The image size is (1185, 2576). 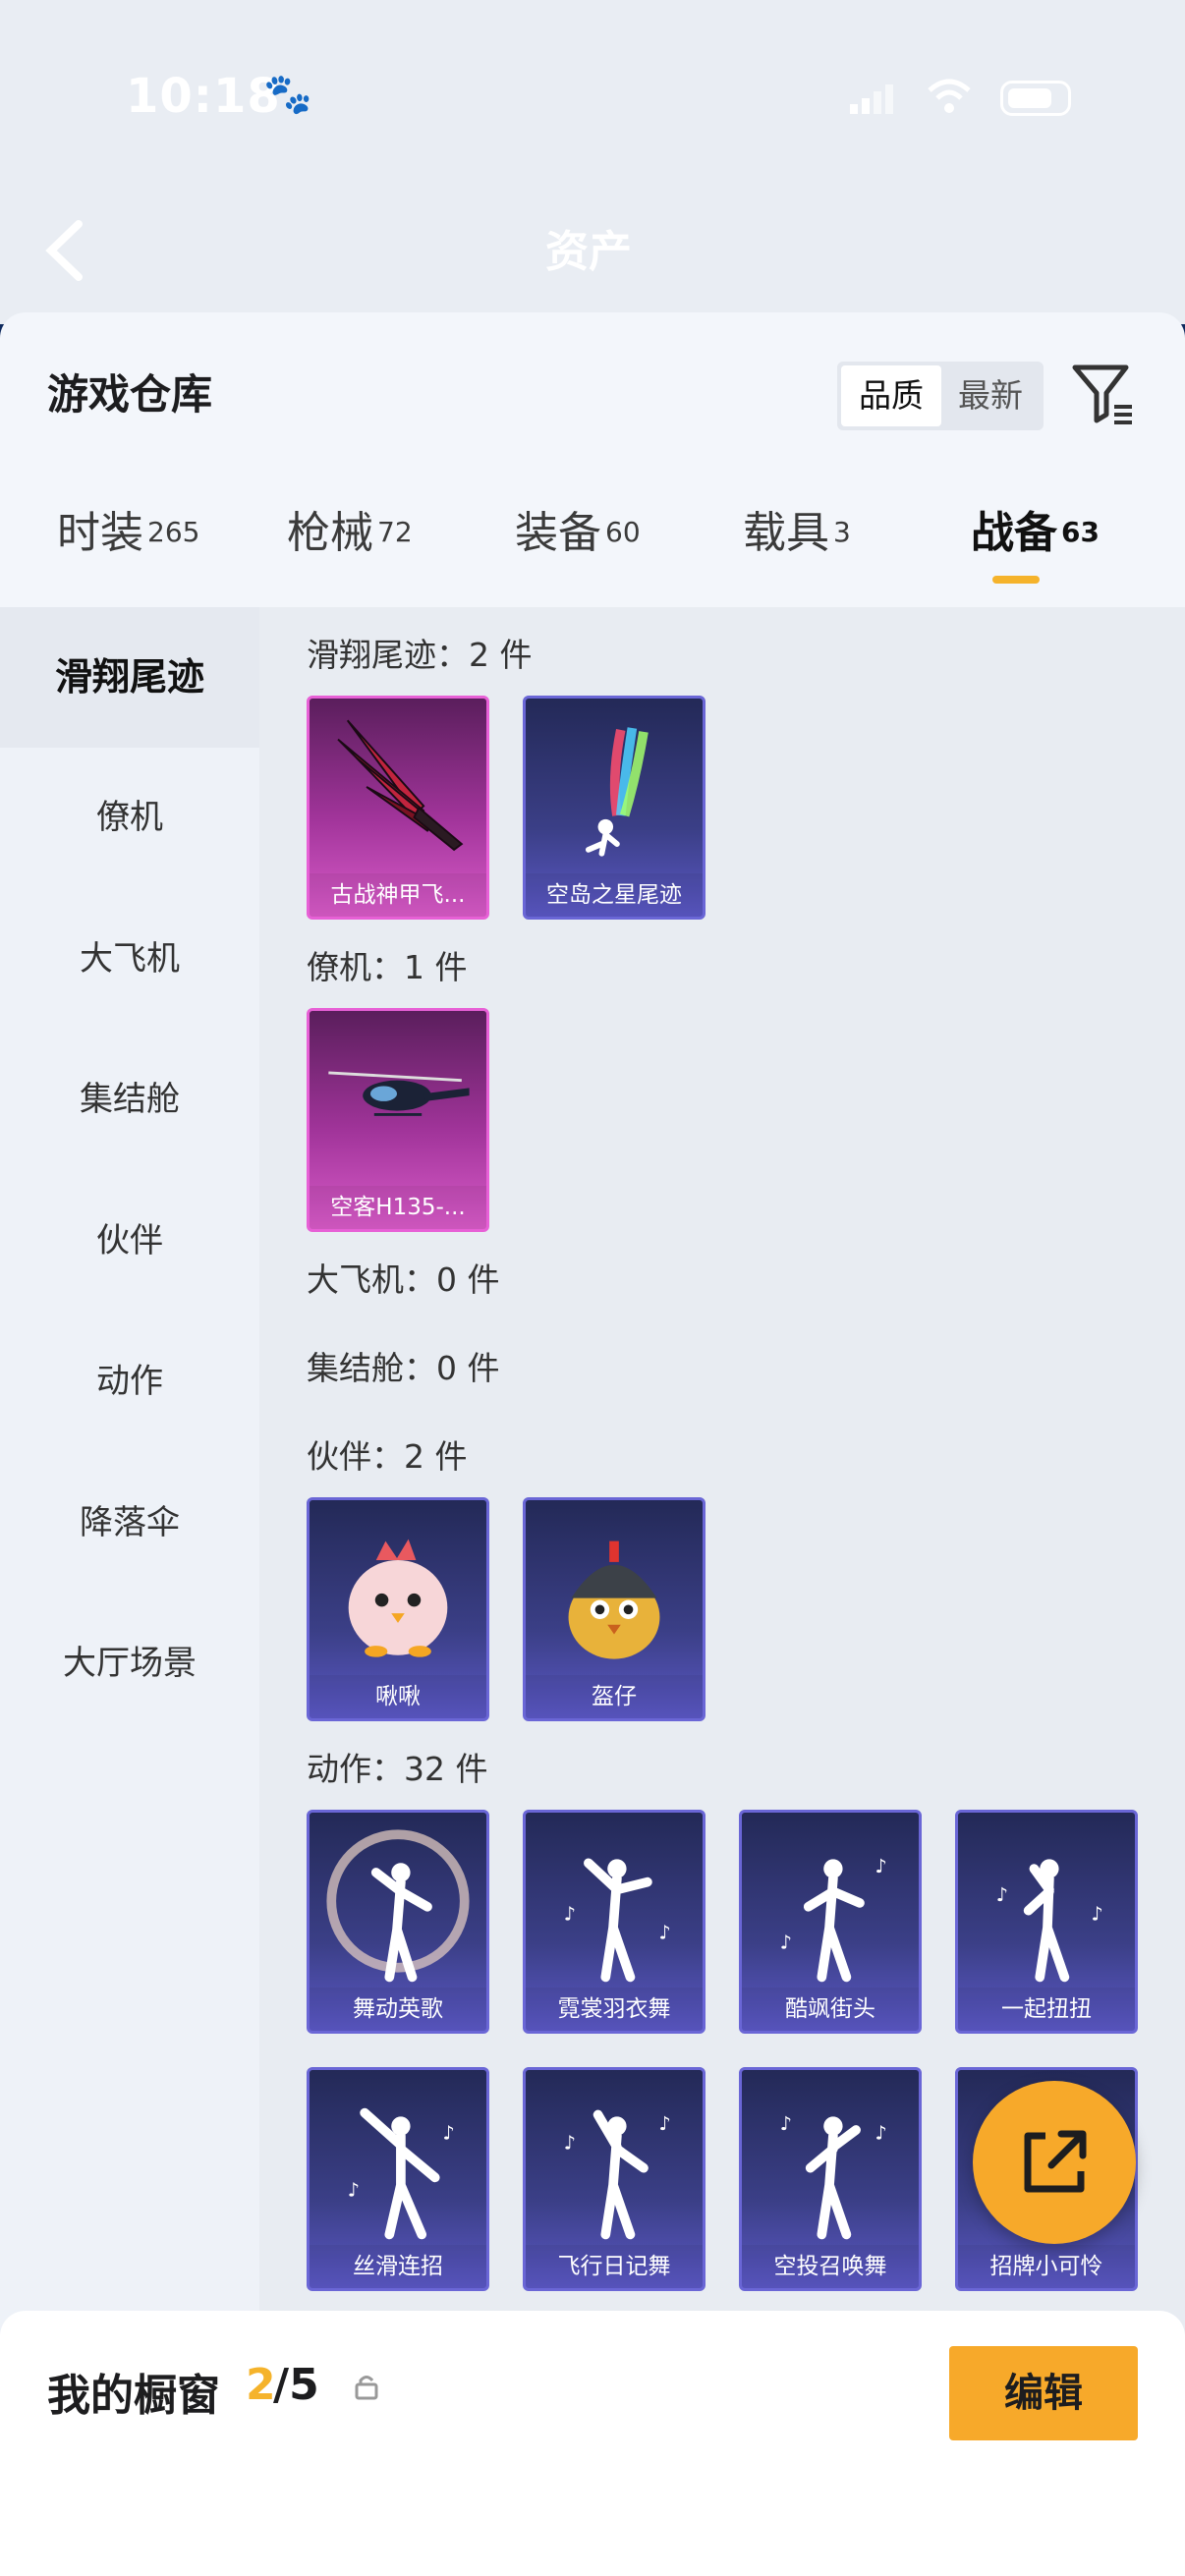 I want to click on sidebar-item-emote: 动作, so click(x=130, y=1382).